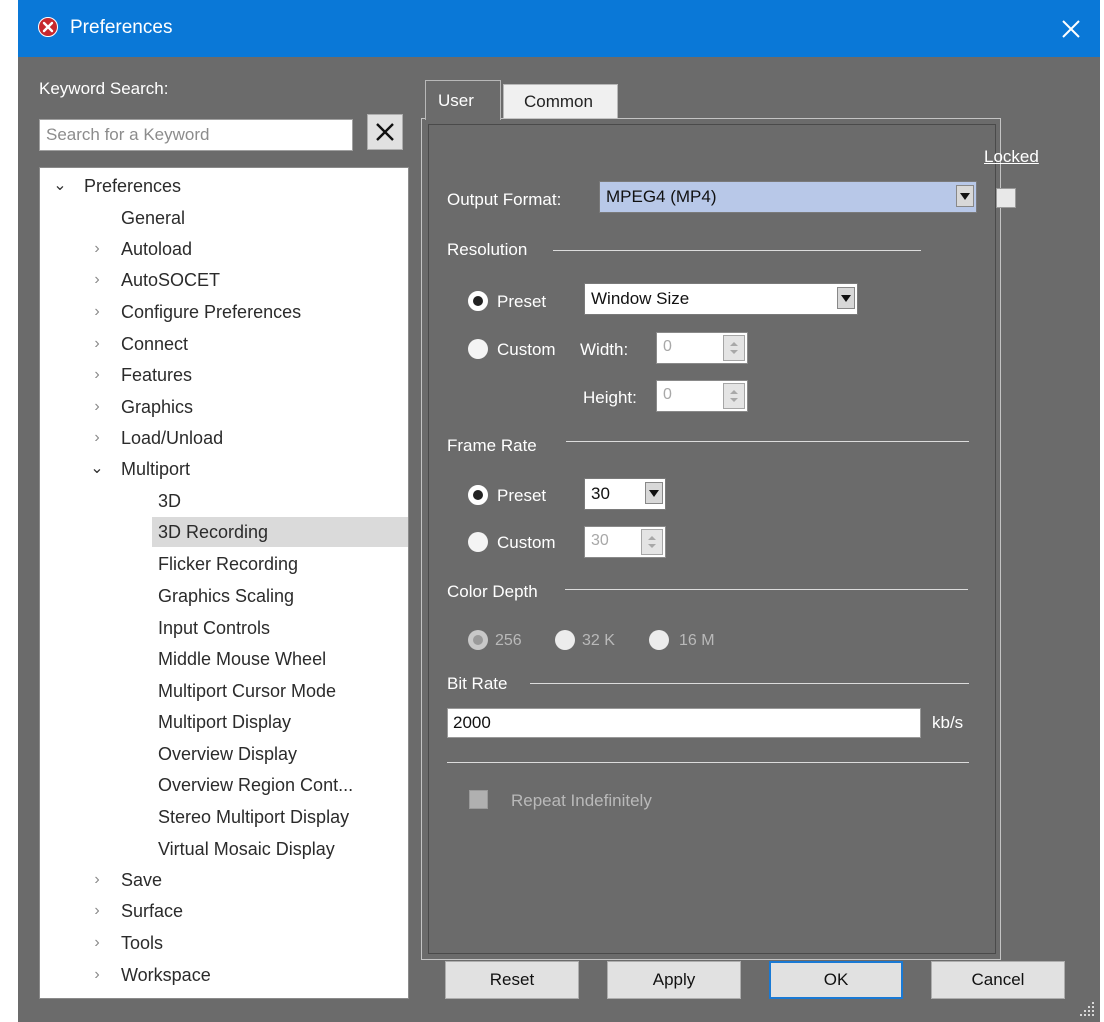 The image size is (1104, 1022). I want to click on tree-node-surface: › Surface, so click(139, 911).